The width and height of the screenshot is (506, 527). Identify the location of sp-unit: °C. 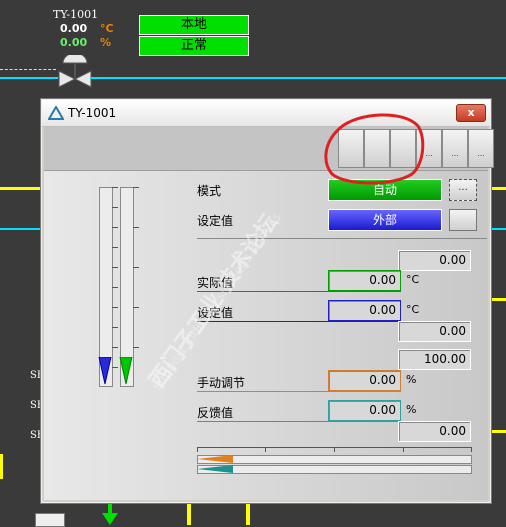
(413, 309).